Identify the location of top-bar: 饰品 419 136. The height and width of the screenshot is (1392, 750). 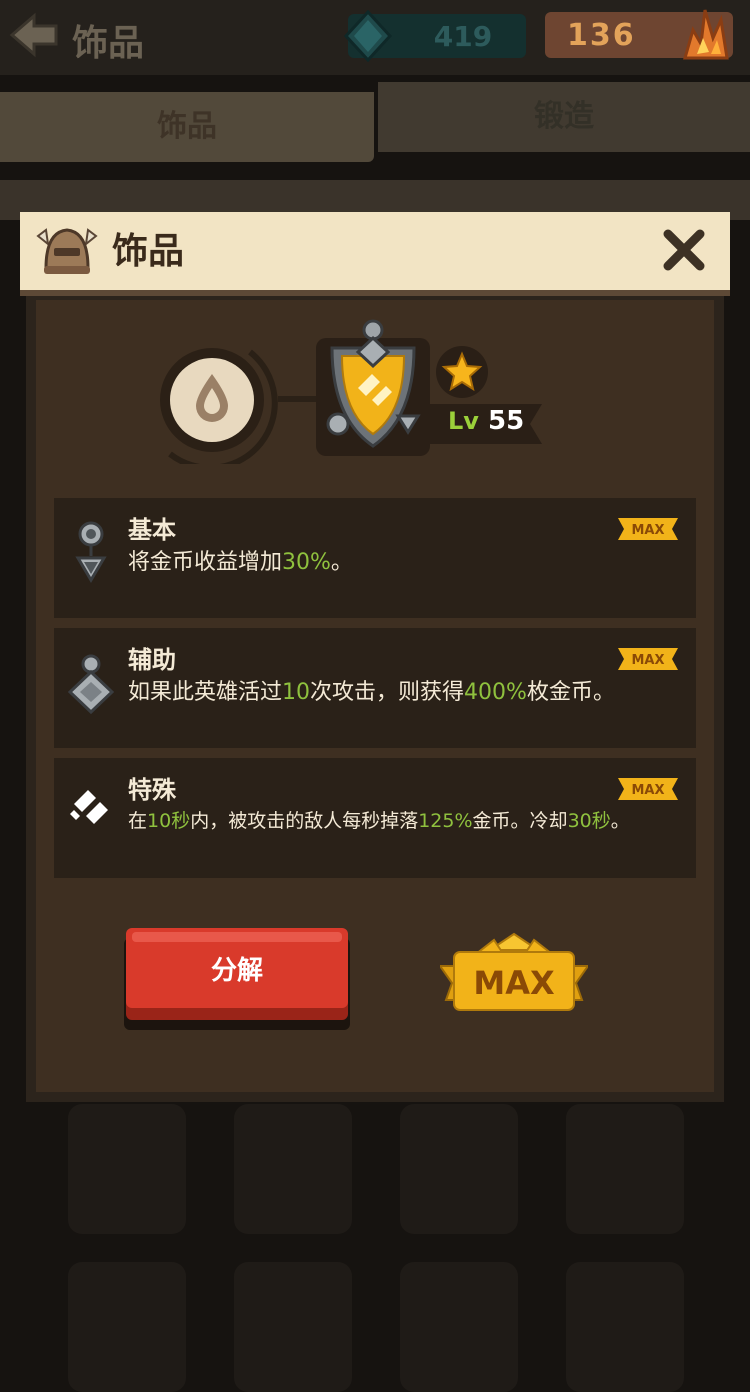
(375, 37).